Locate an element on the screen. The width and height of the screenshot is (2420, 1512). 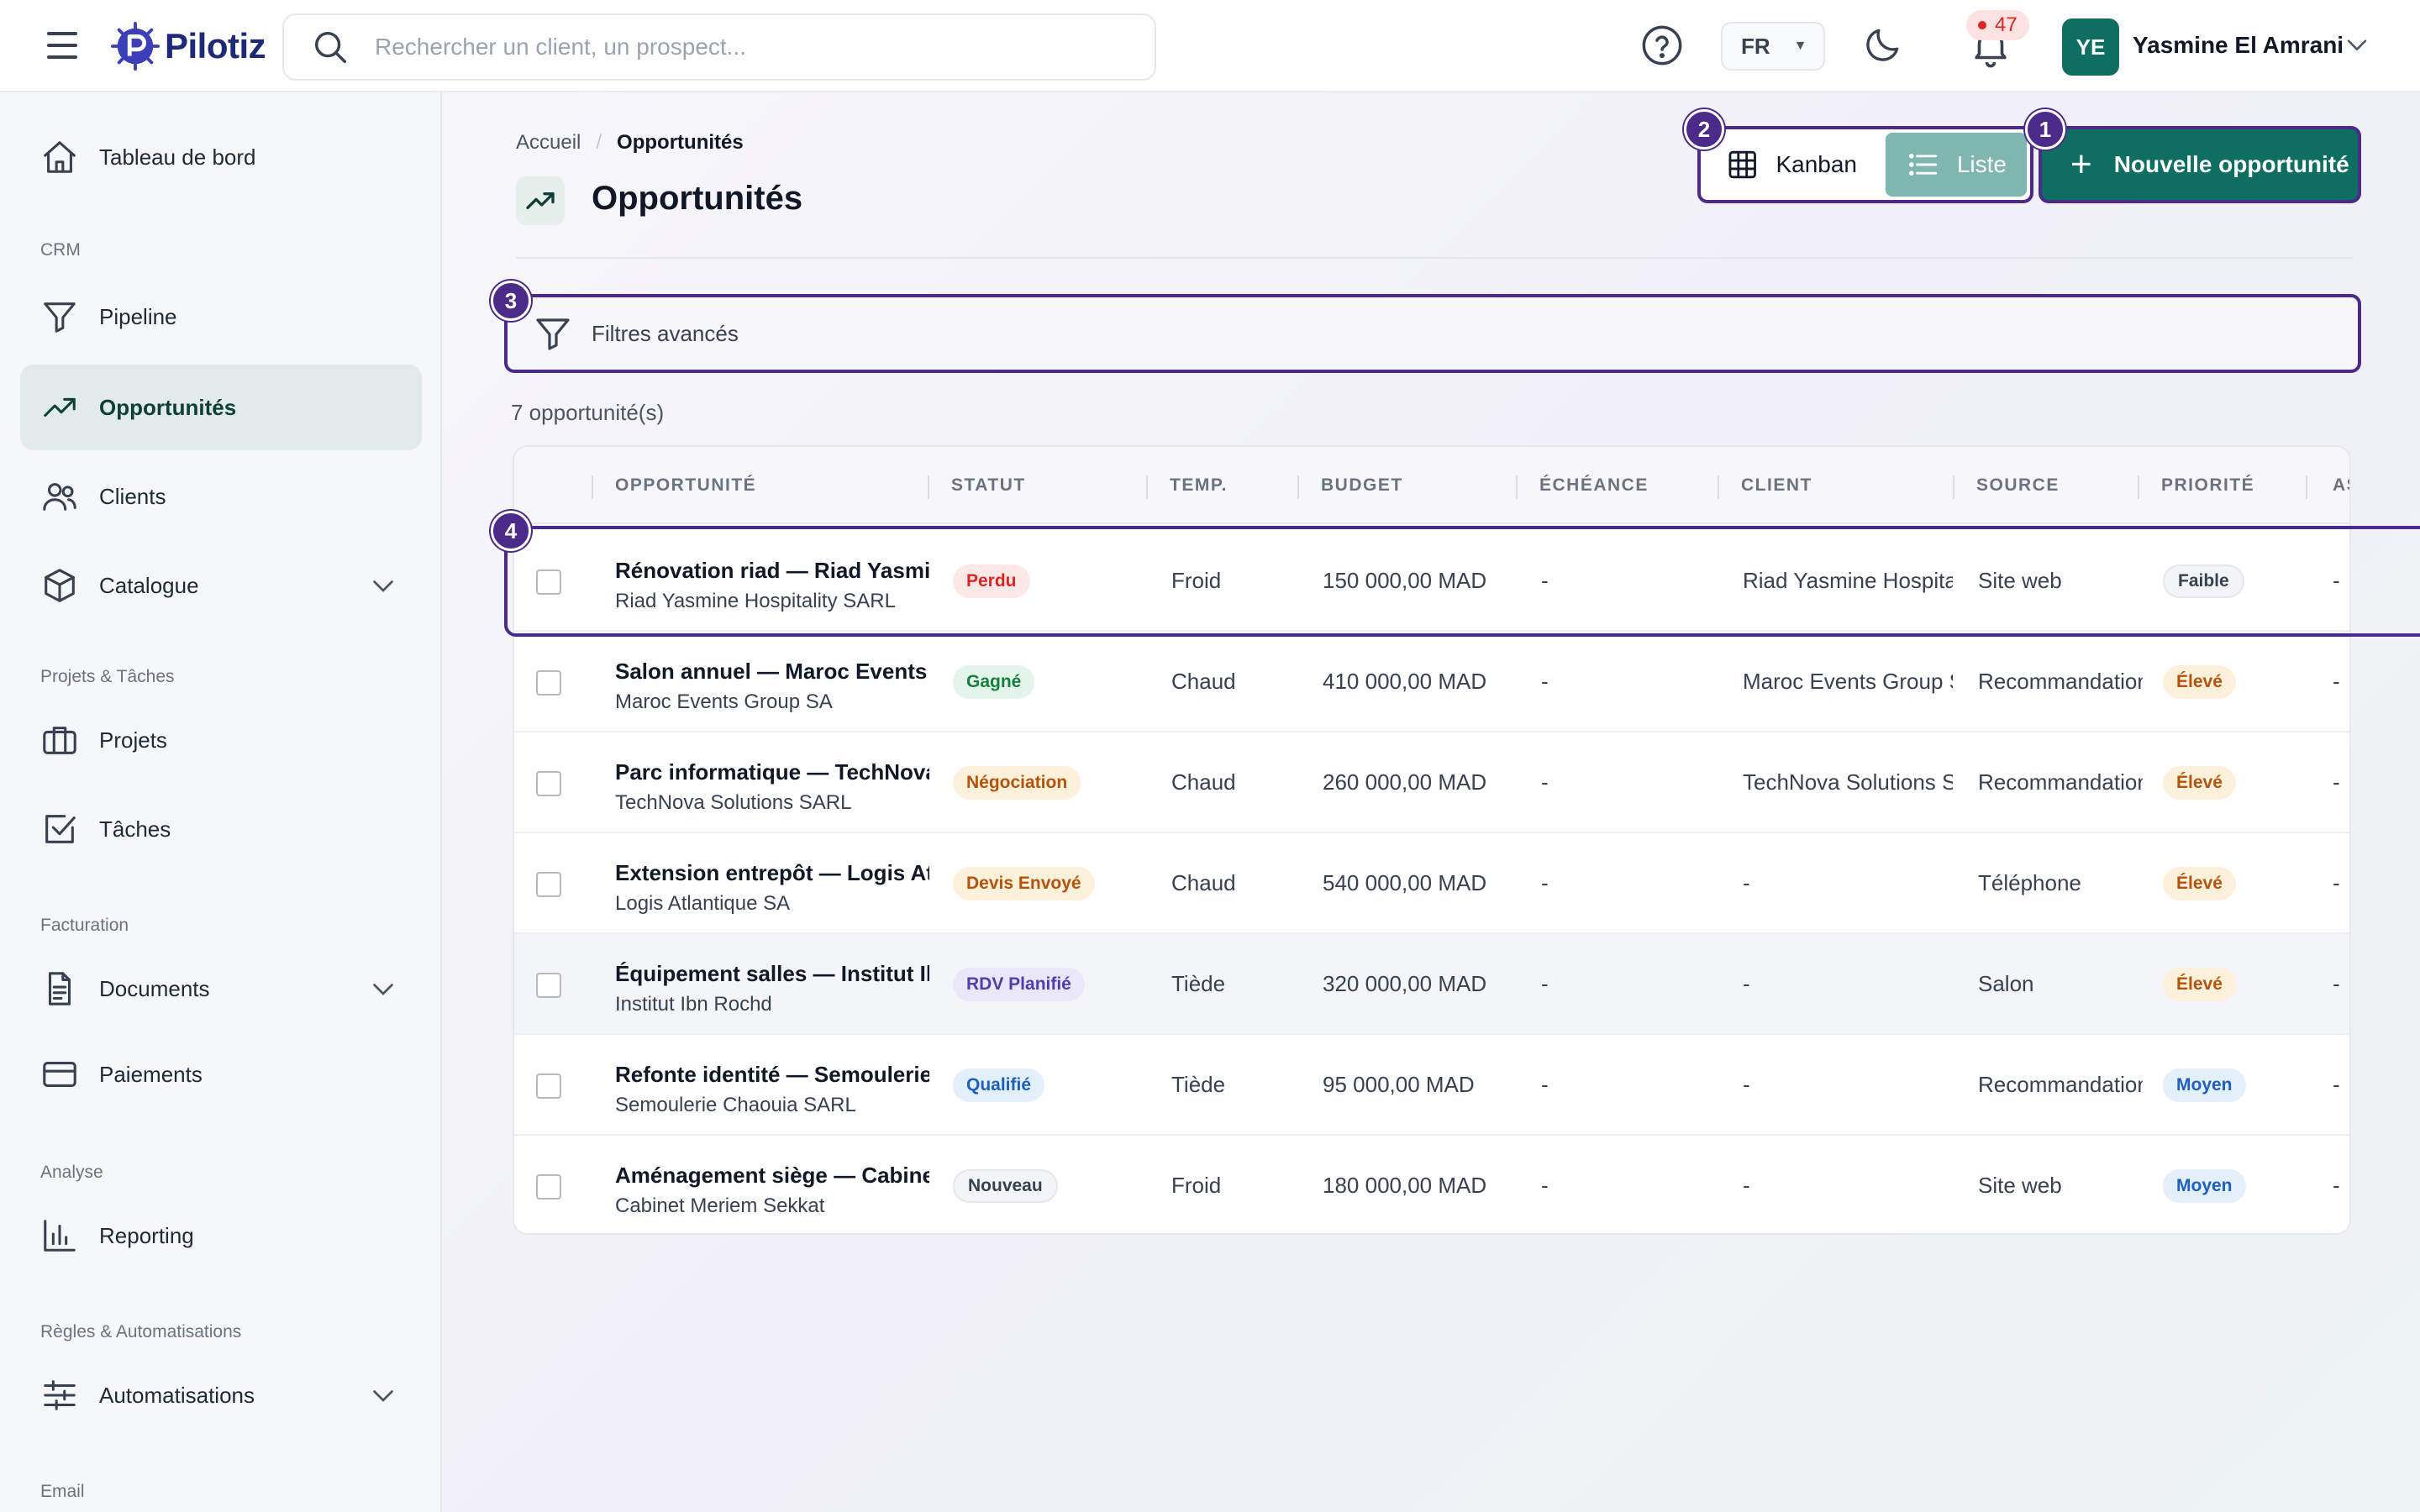
column-header: AS is located at coordinates (2341, 485).